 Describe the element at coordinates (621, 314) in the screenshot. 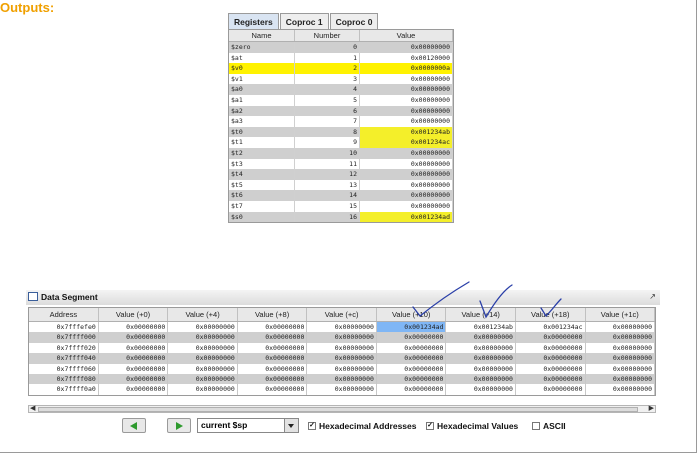

I see `column-header-value-offset: Value (+1c)` at that location.